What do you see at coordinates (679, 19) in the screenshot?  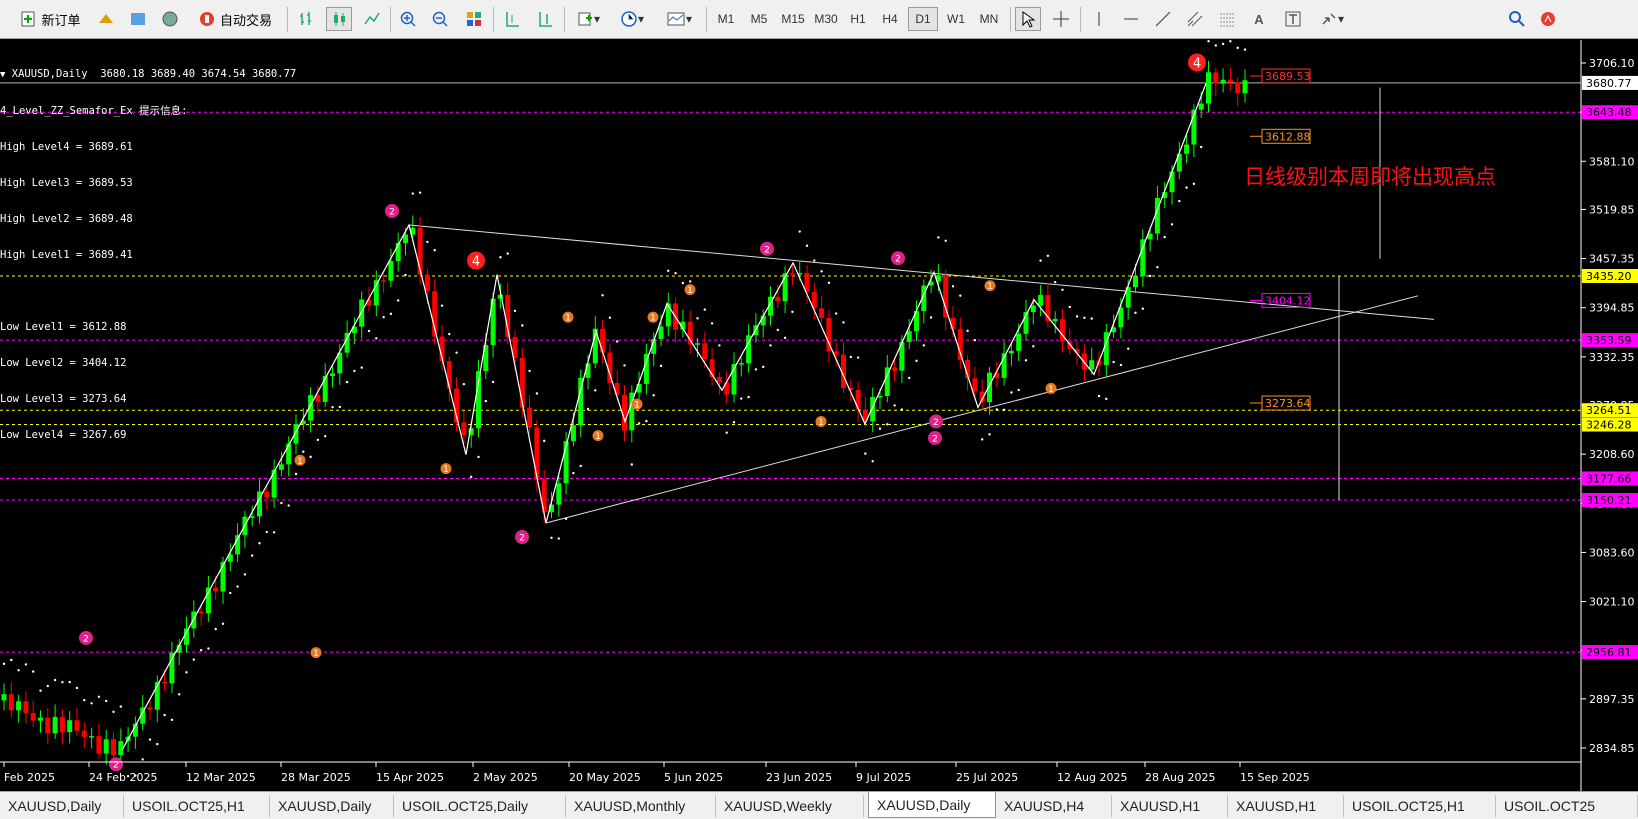 I see `templates-button: ▾` at bounding box center [679, 19].